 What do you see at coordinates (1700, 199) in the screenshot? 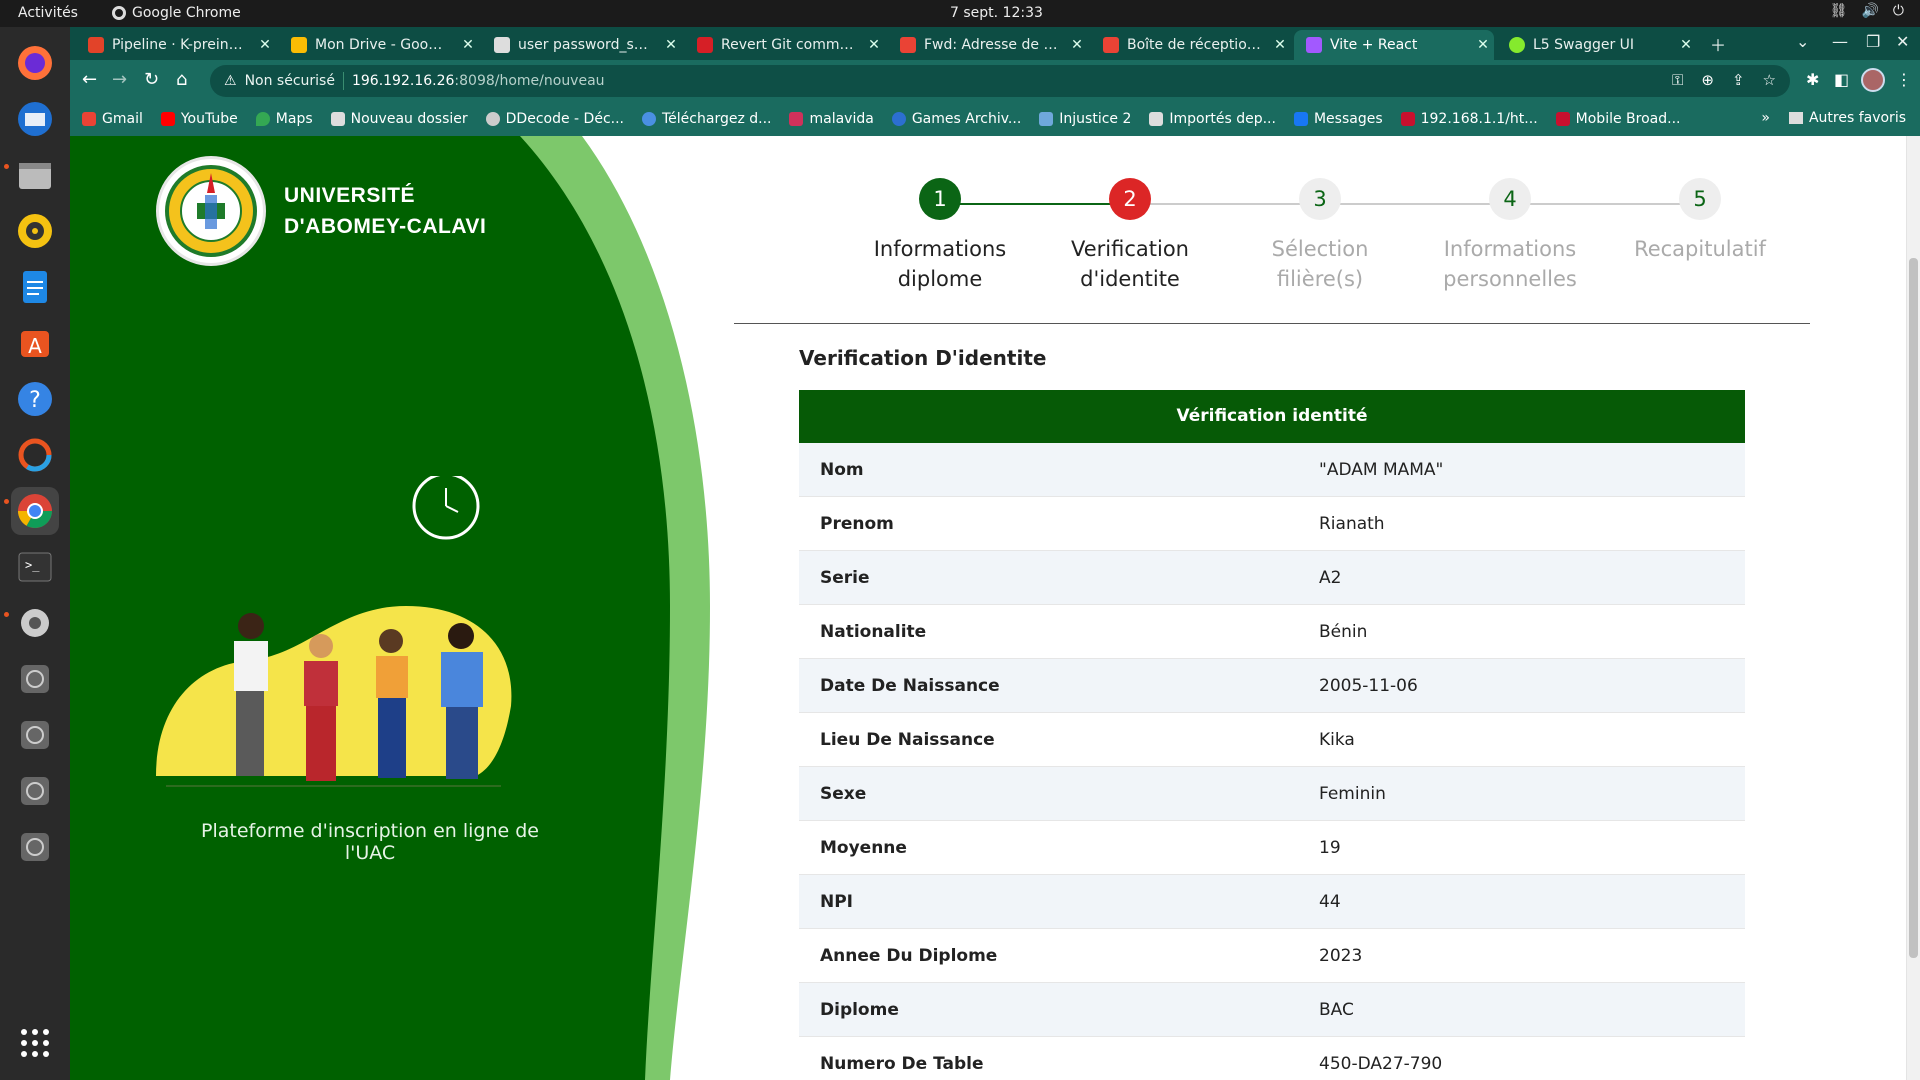
I see `step-number: 5` at bounding box center [1700, 199].